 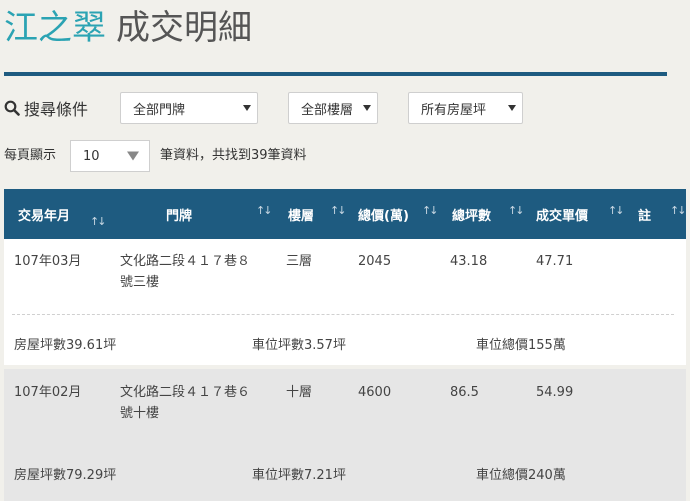 What do you see at coordinates (555, 392) in the screenshot?
I see `cell-unit-price: 54.99` at bounding box center [555, 392].